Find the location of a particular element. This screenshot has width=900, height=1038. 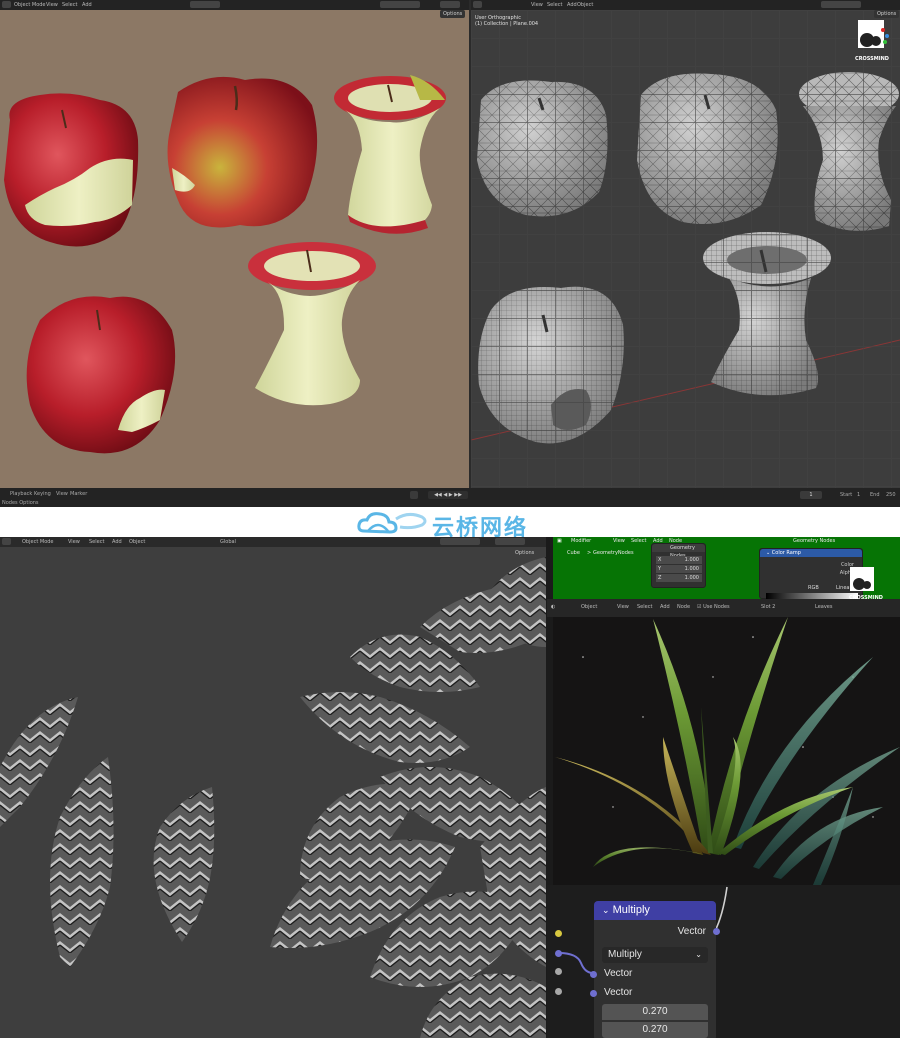

mode-menu-bottom: Object Mode is located at coordinates (38, 542).